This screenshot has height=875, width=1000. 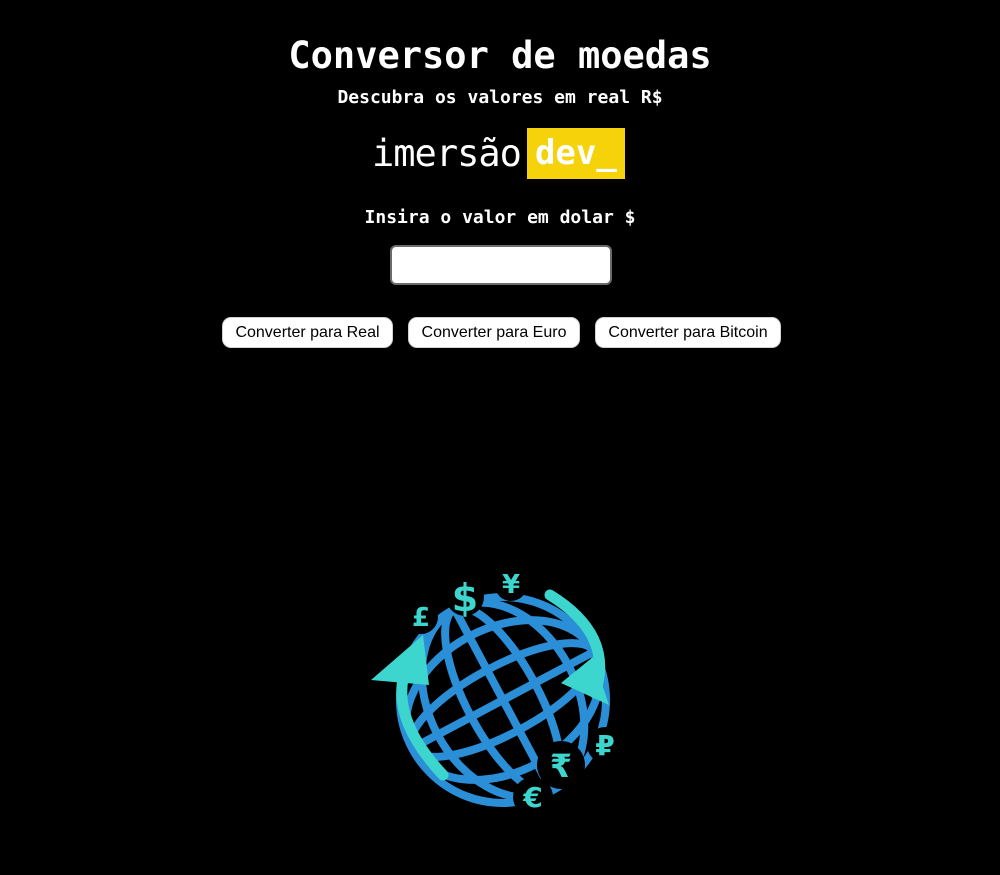 I want to click on imersao-dev-logo: imersão dev_, so click(x=498, y=153).